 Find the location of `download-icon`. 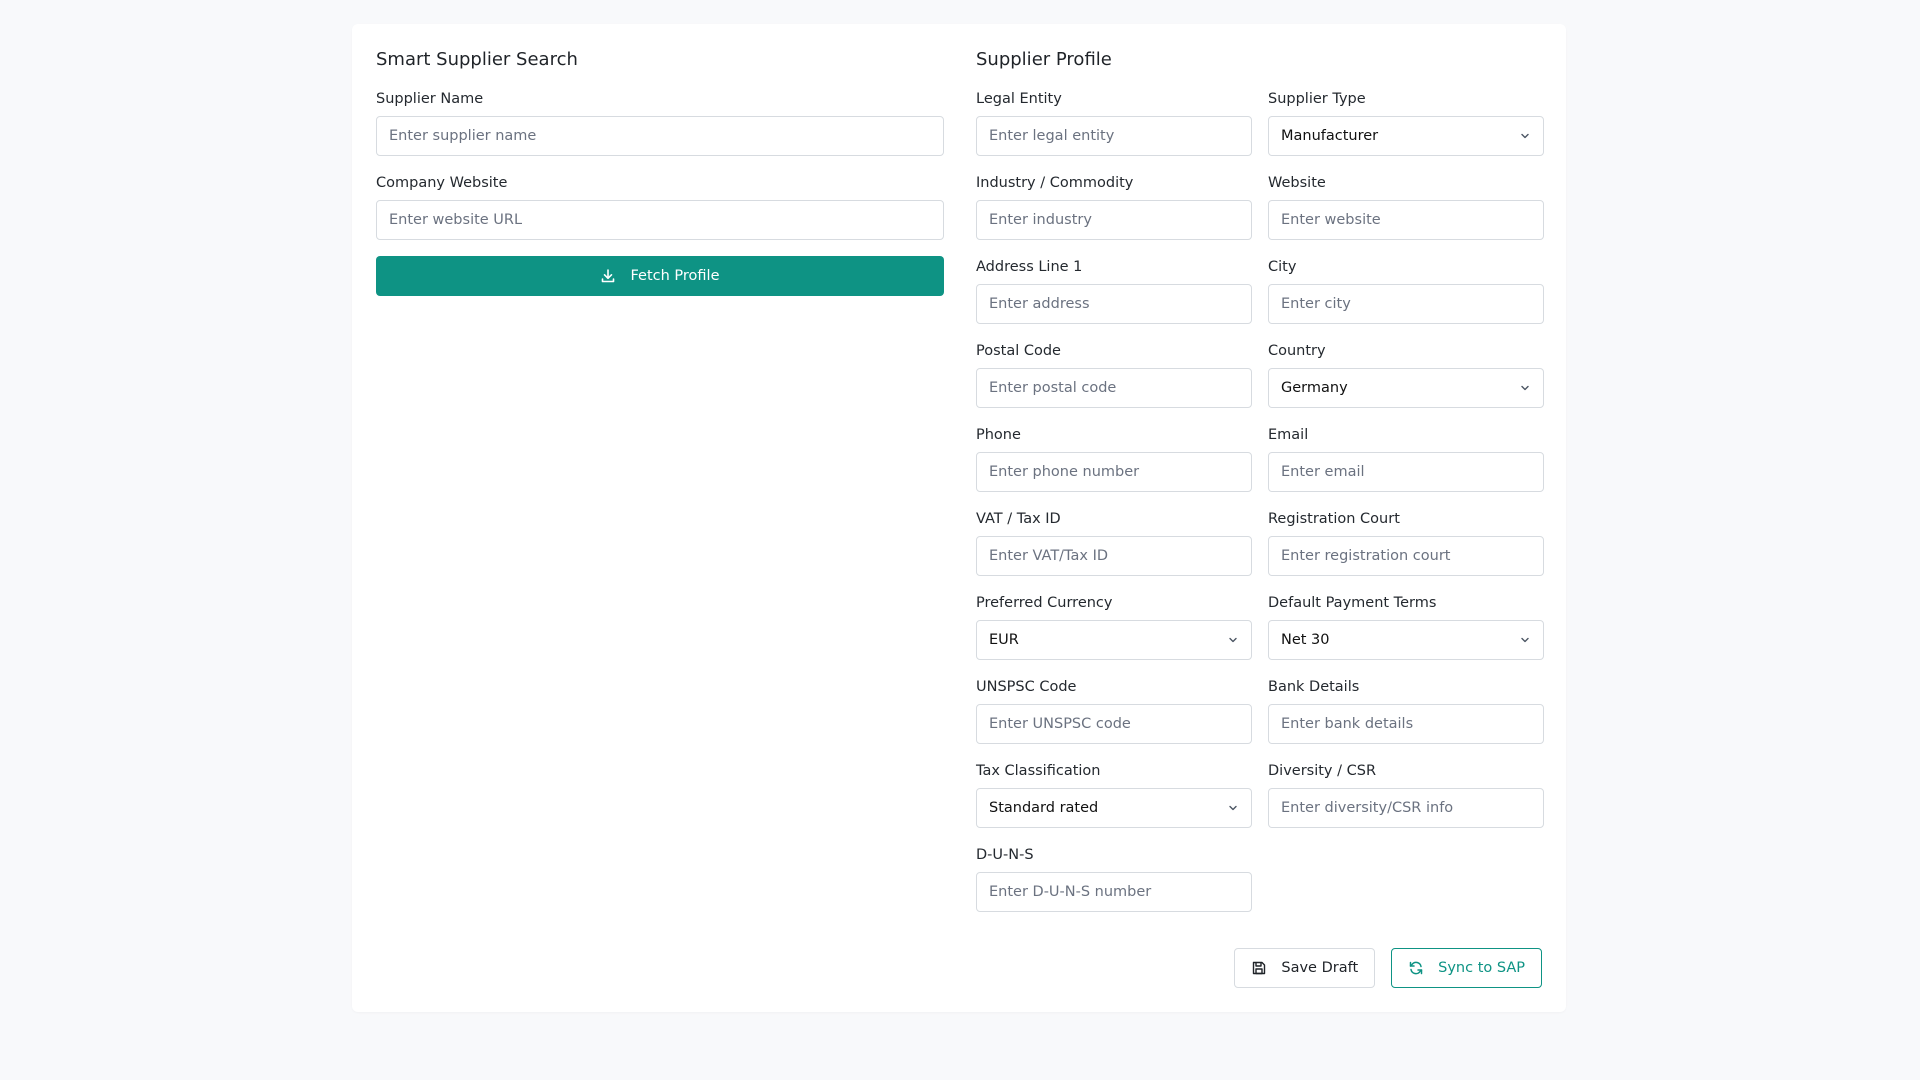

download-icon is located at coordinates (608, 276).